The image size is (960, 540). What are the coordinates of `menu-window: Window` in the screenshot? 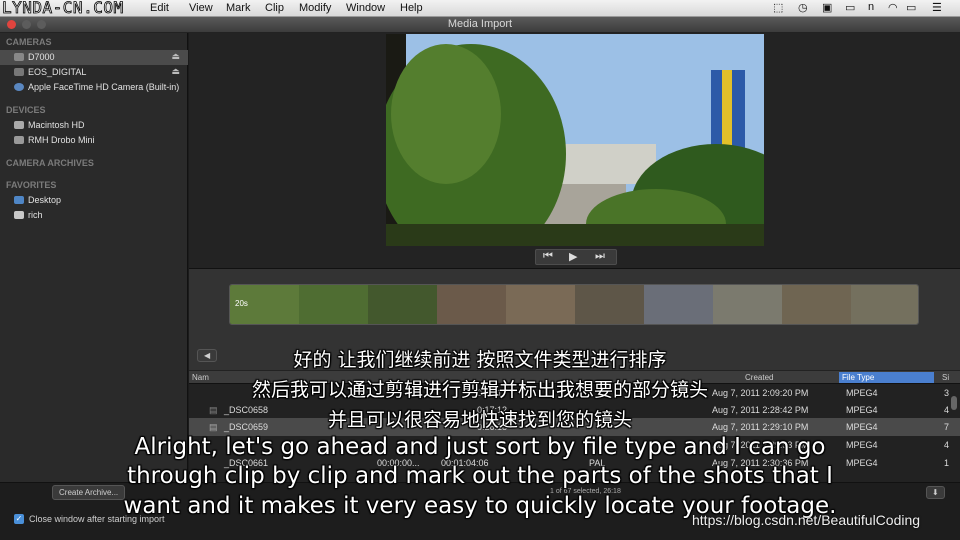 It's located at (365, 8).